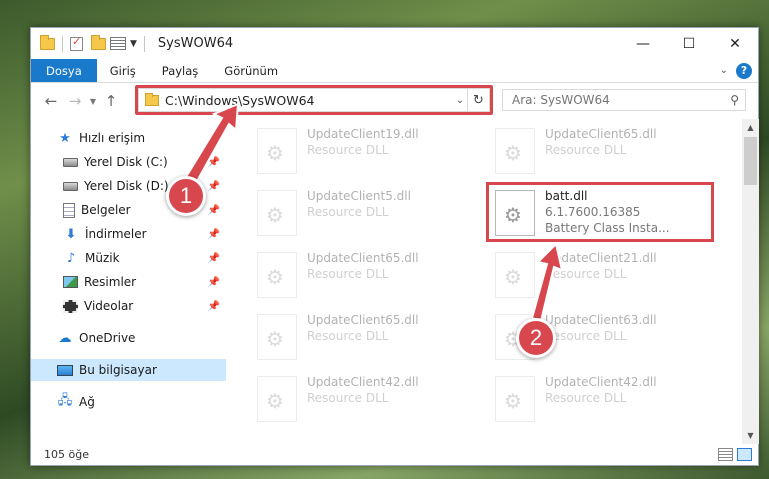  What do you see at coordinates (87, 402) in the screenshot?
I see `sidebar-item-label: Ağ` at bounding box center [87, 402].